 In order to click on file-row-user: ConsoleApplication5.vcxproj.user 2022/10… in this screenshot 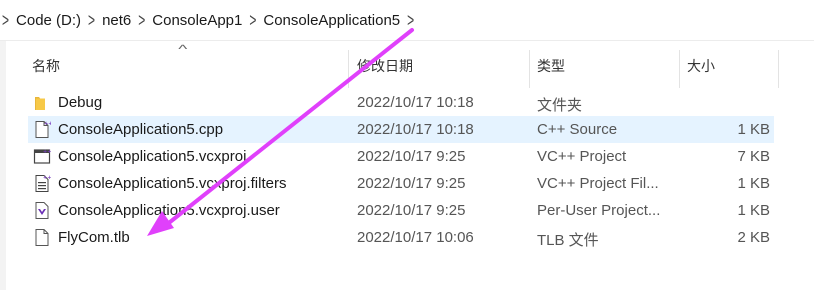, I will do `click(401, 210)`.